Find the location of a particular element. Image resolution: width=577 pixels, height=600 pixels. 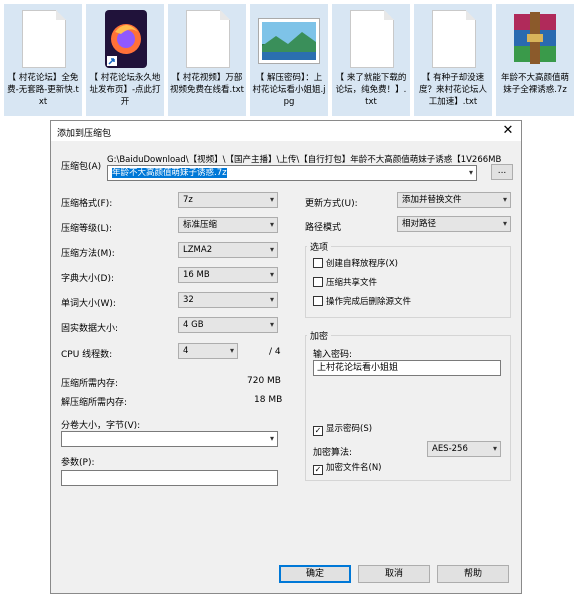

file-item: 年龄不大高颜值萌妹子全裸诱惑.7z is located at coordinates (535, 60).